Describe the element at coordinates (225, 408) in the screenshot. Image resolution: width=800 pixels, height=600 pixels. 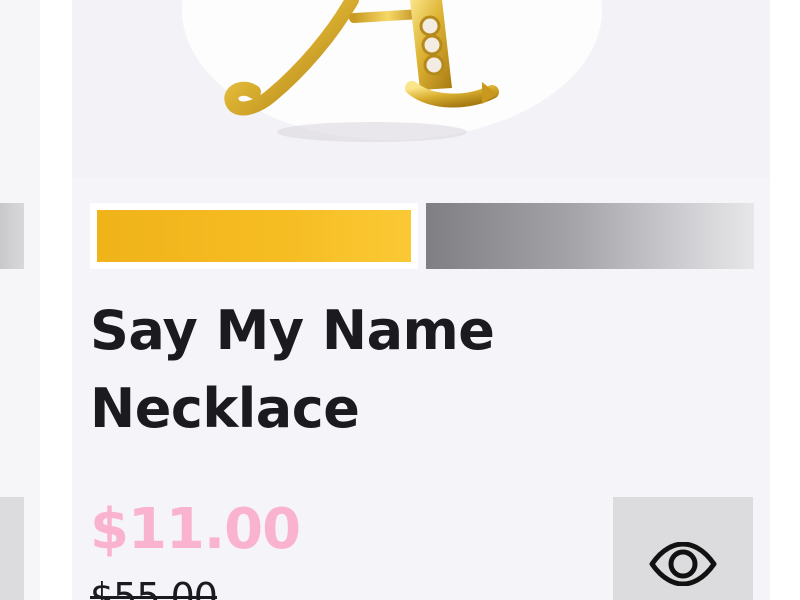
I see `product-title-line-2: Necklace` at that location.